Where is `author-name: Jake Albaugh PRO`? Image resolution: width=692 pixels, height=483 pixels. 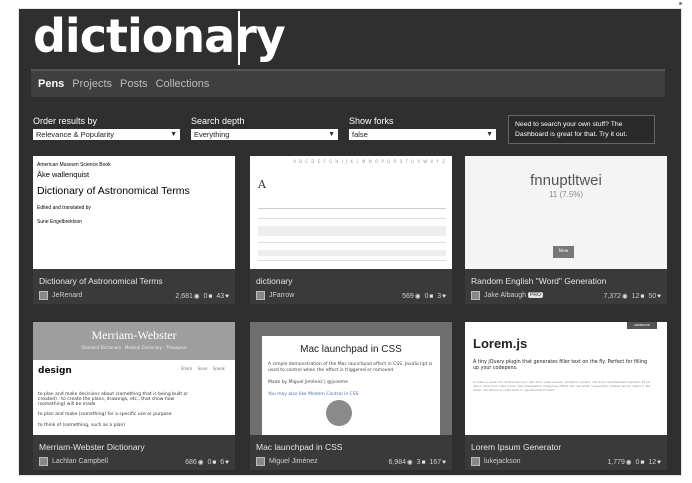
author-name: Jake Albaugh PRO is located at coordinates (513, 295).